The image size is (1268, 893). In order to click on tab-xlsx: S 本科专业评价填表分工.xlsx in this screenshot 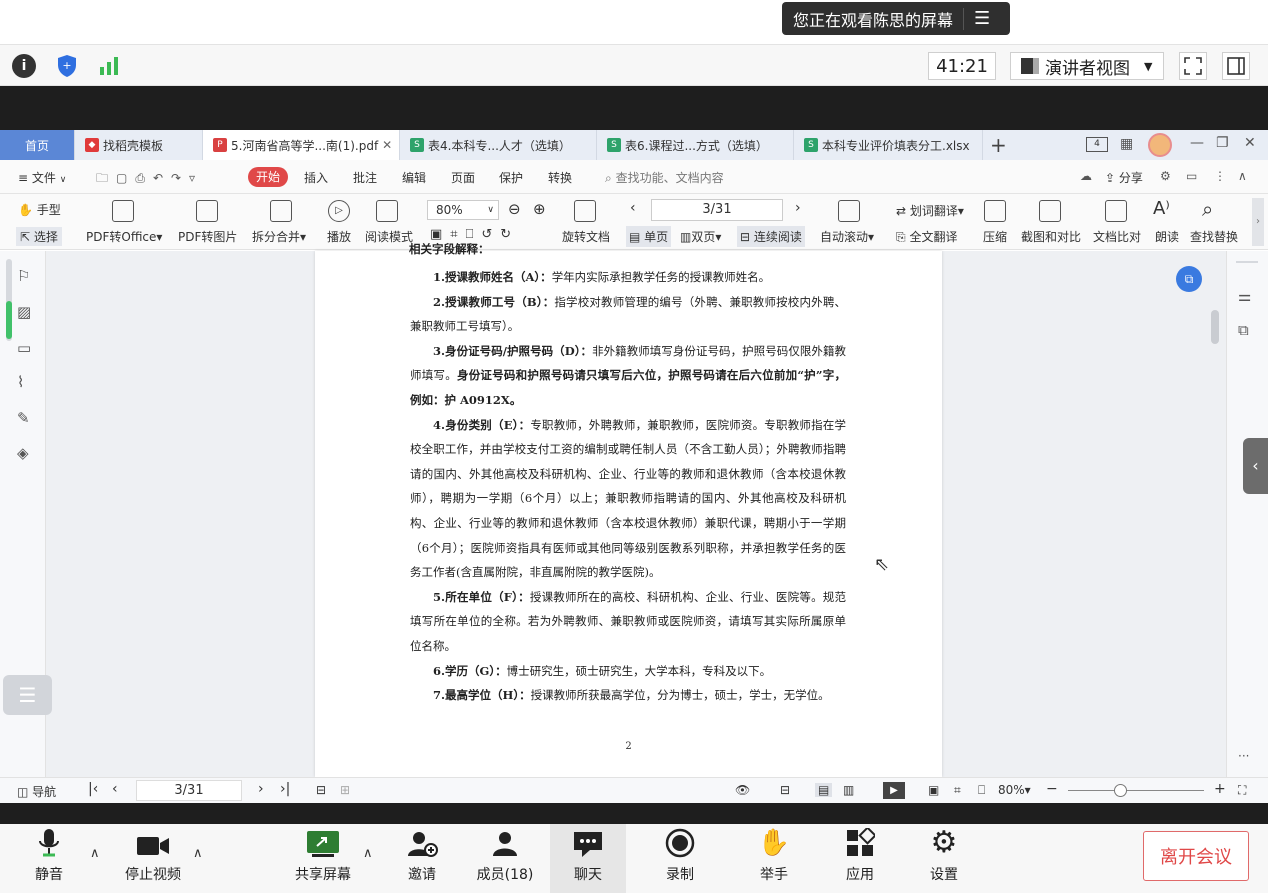, I will do `click(888, 145)`.